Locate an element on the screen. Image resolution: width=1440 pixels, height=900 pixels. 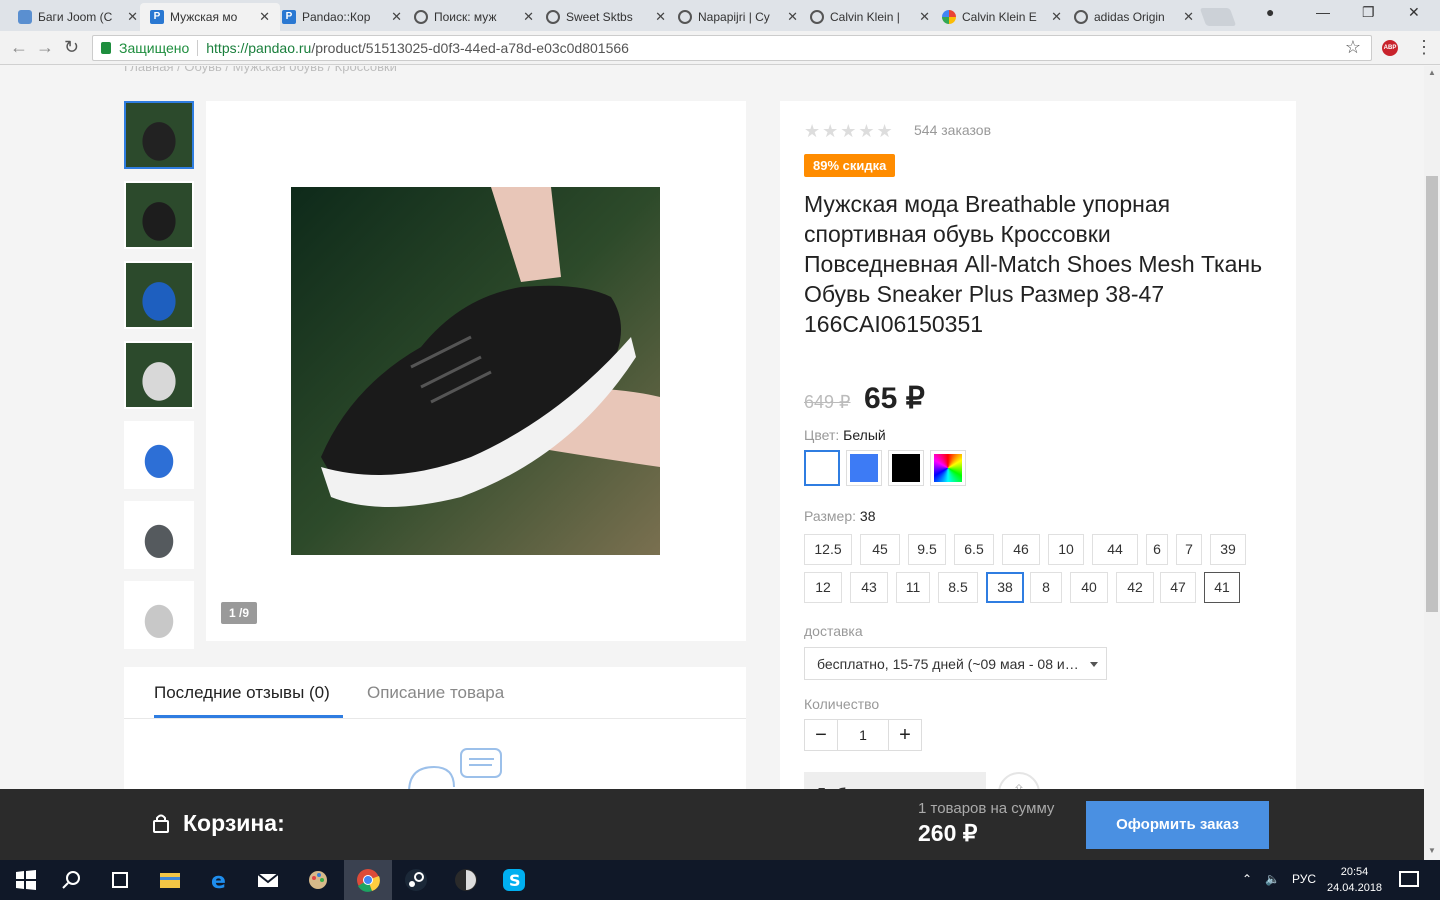
mail-icon is located at coordinates (268, 880).